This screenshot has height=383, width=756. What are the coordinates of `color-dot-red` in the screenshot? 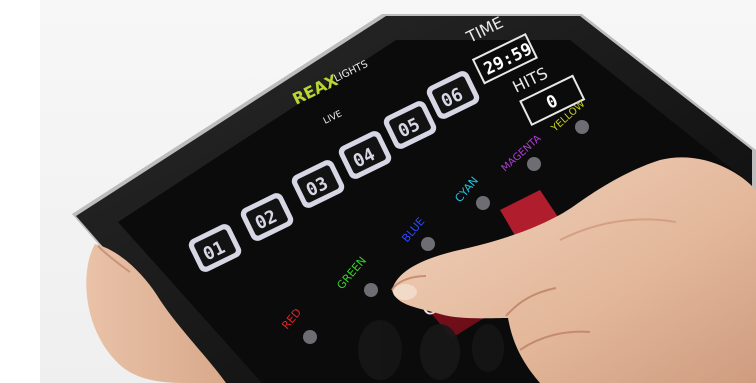 It's located at (310, 337).